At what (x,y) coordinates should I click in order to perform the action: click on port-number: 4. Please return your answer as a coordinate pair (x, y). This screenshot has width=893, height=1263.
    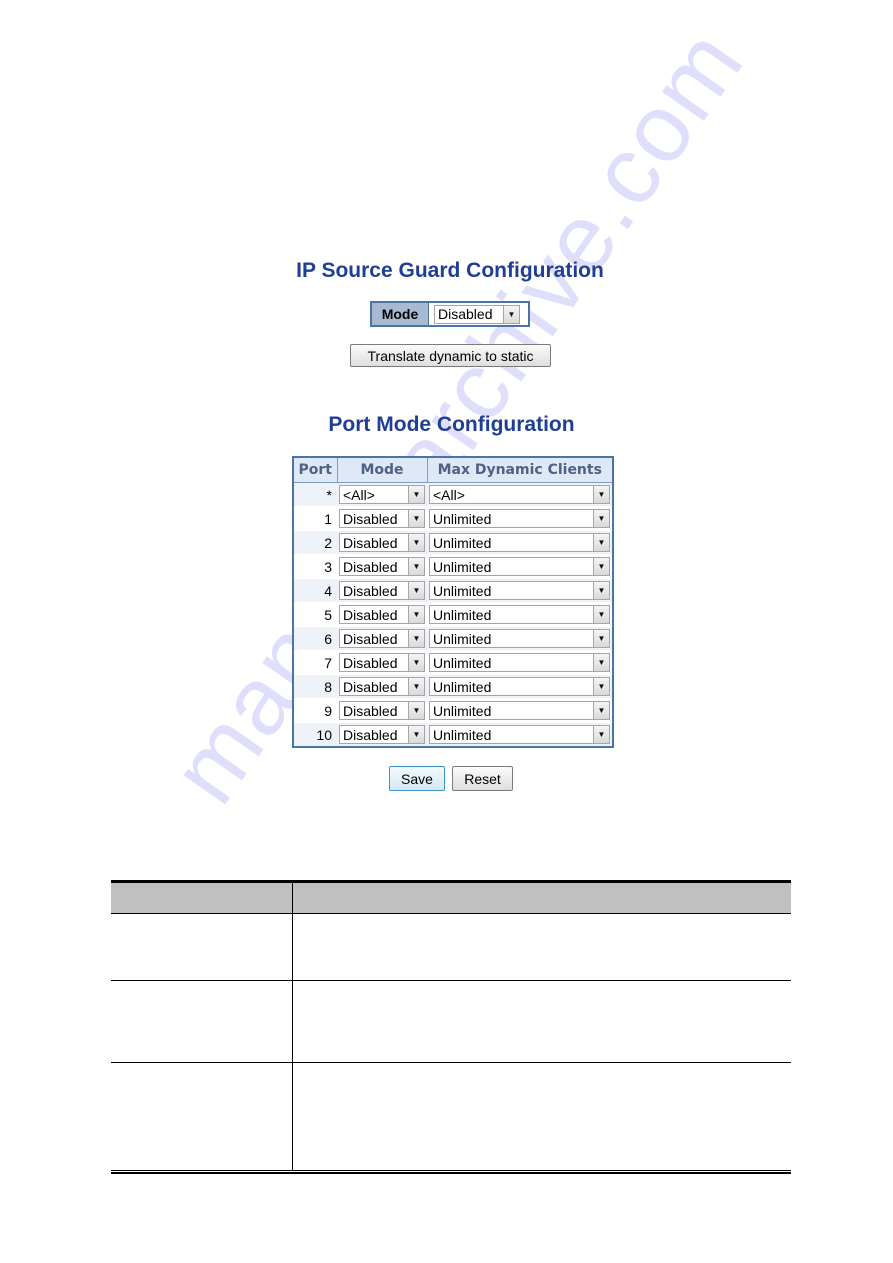
    Looking at the image, I should click on (315, 590).